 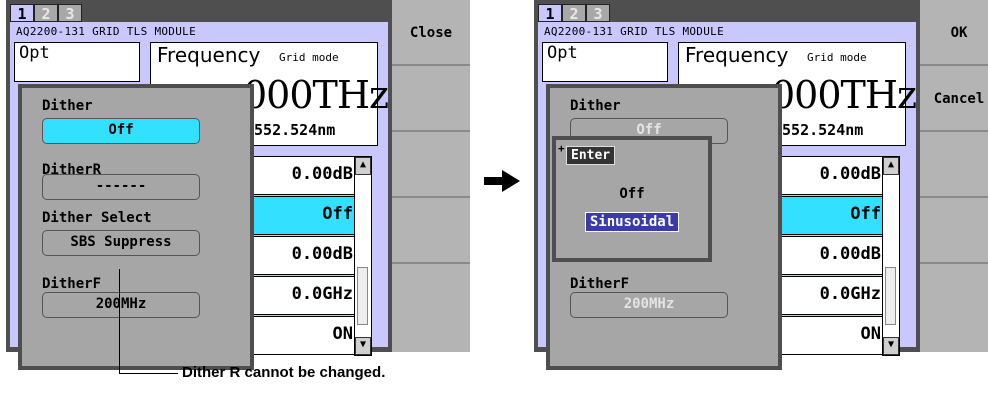 What do you see at coordinates (591, 155) in the screenshot?
I see `enter-title: Enter` at bounding box center [591, 155].